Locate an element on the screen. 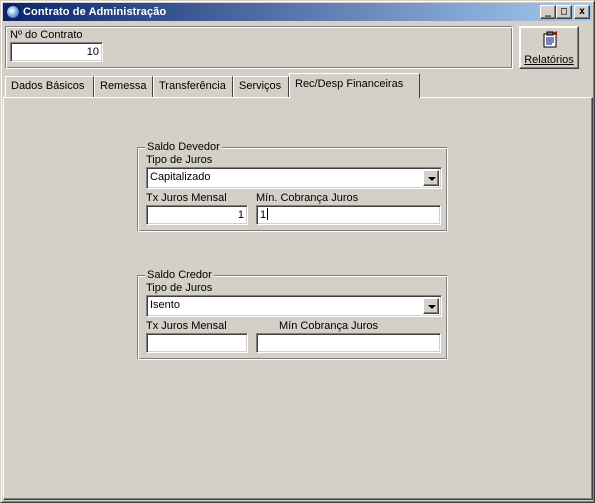 The image size is (595, 503). contract-number-group: Nº do Contrato 10 is located at coordinates (259, 47).